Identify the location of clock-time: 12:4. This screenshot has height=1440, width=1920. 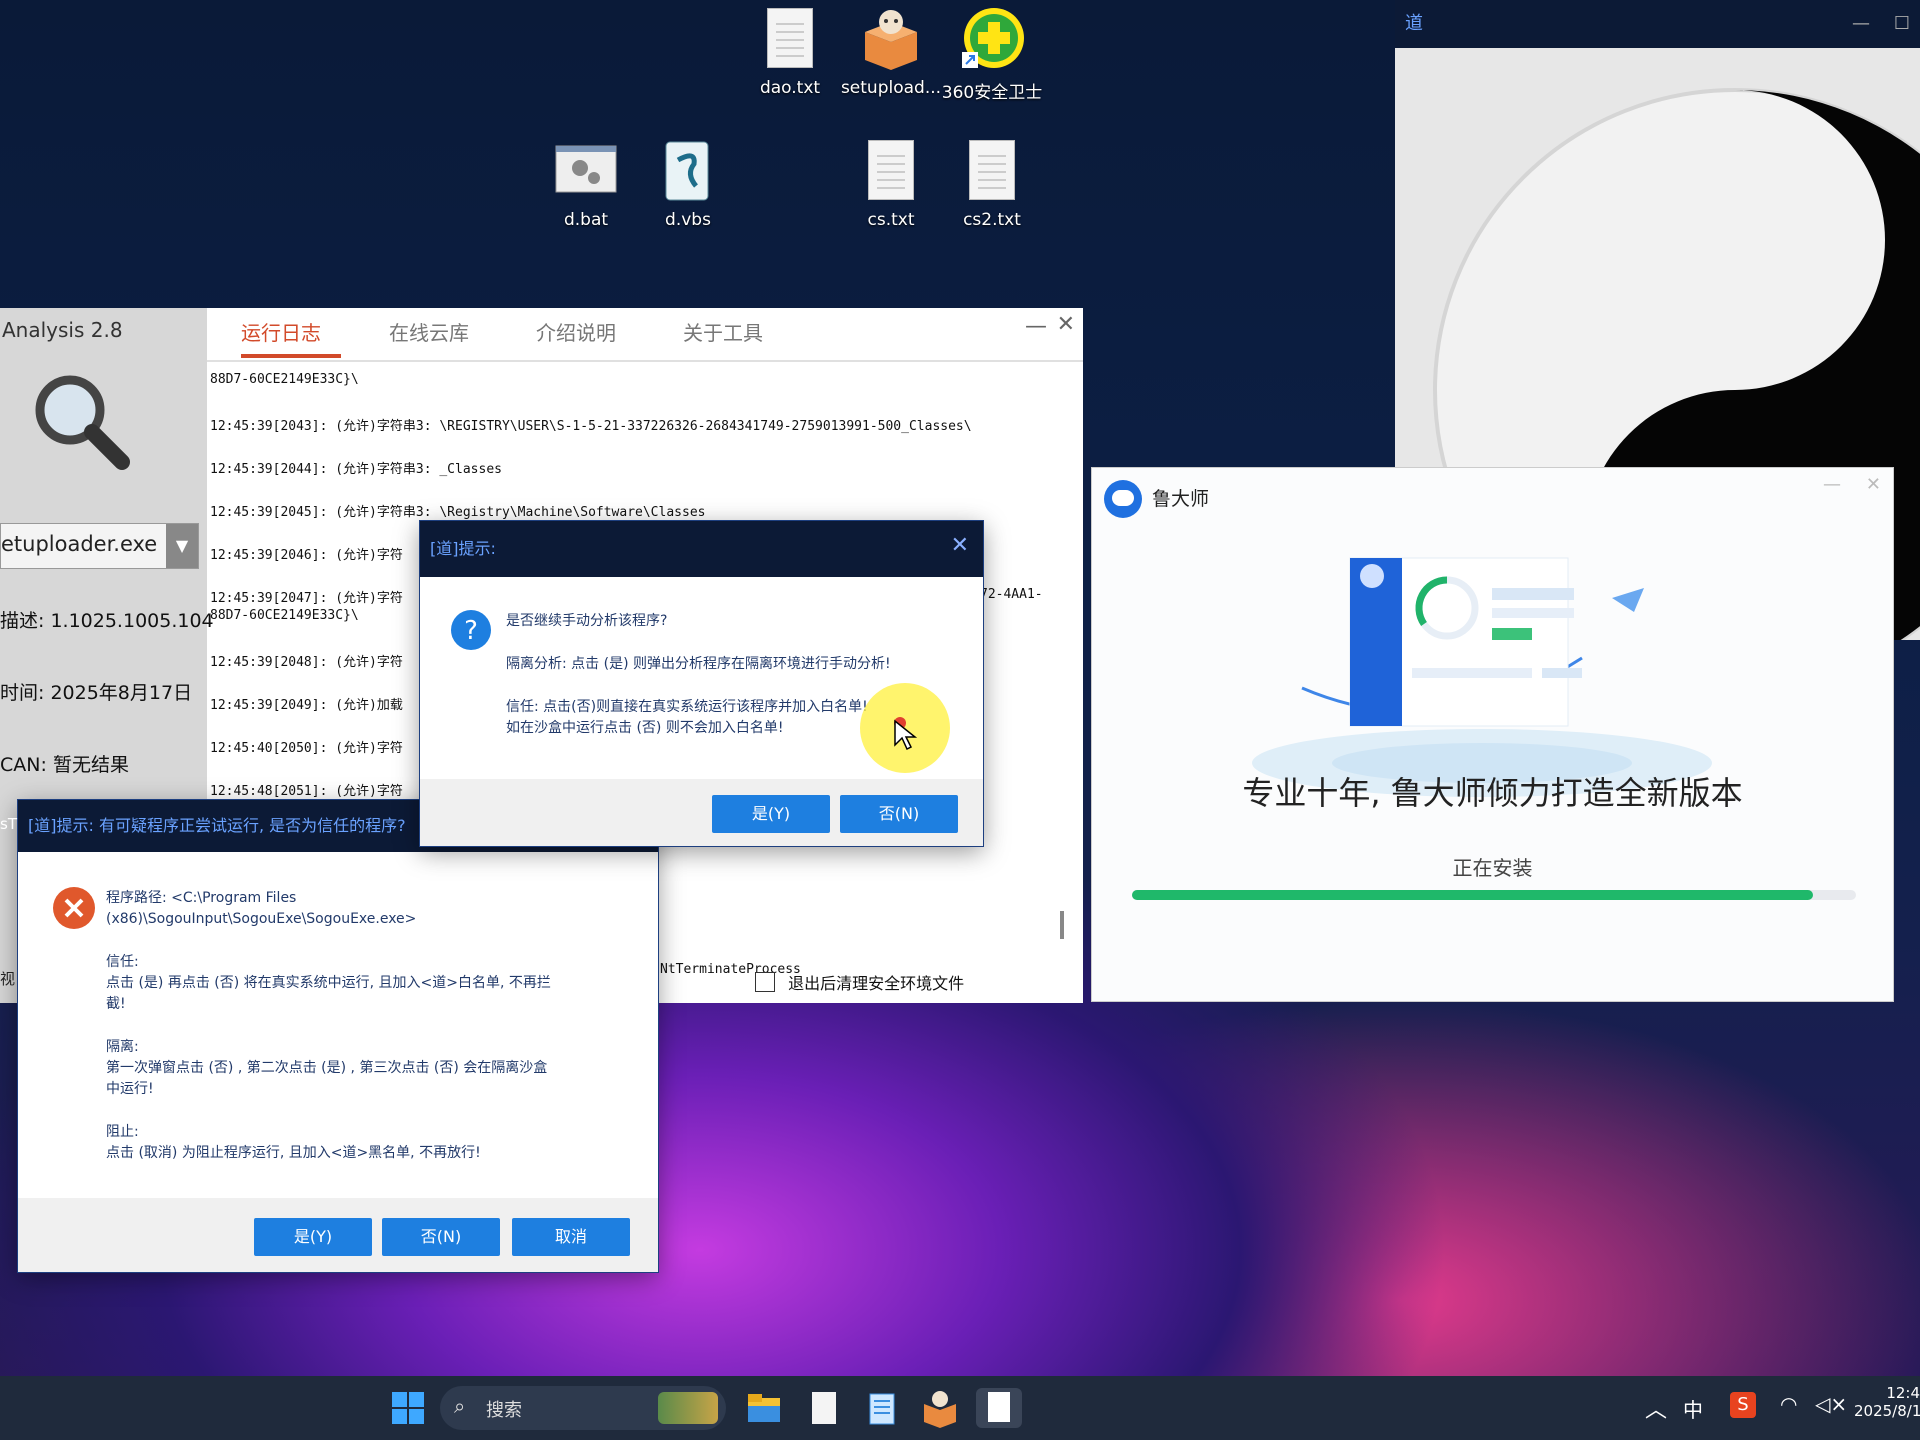
(1903, 1393).